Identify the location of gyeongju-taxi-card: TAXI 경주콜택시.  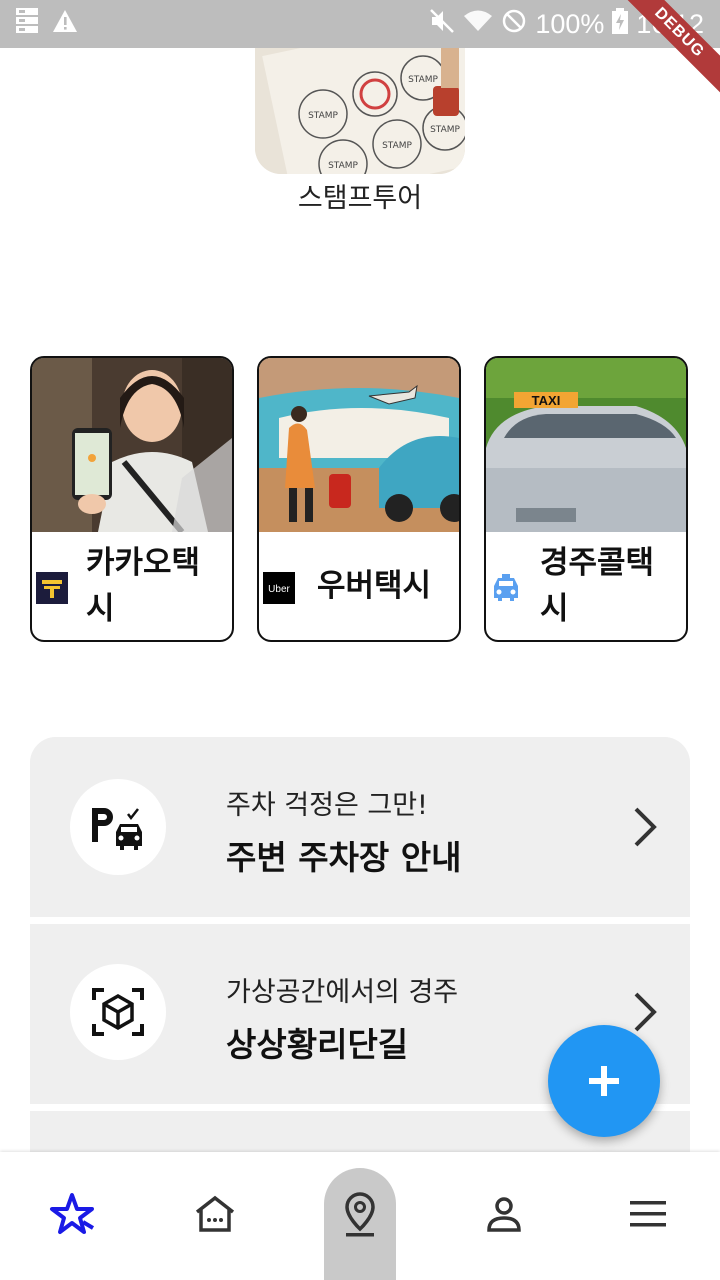
(586, 499).